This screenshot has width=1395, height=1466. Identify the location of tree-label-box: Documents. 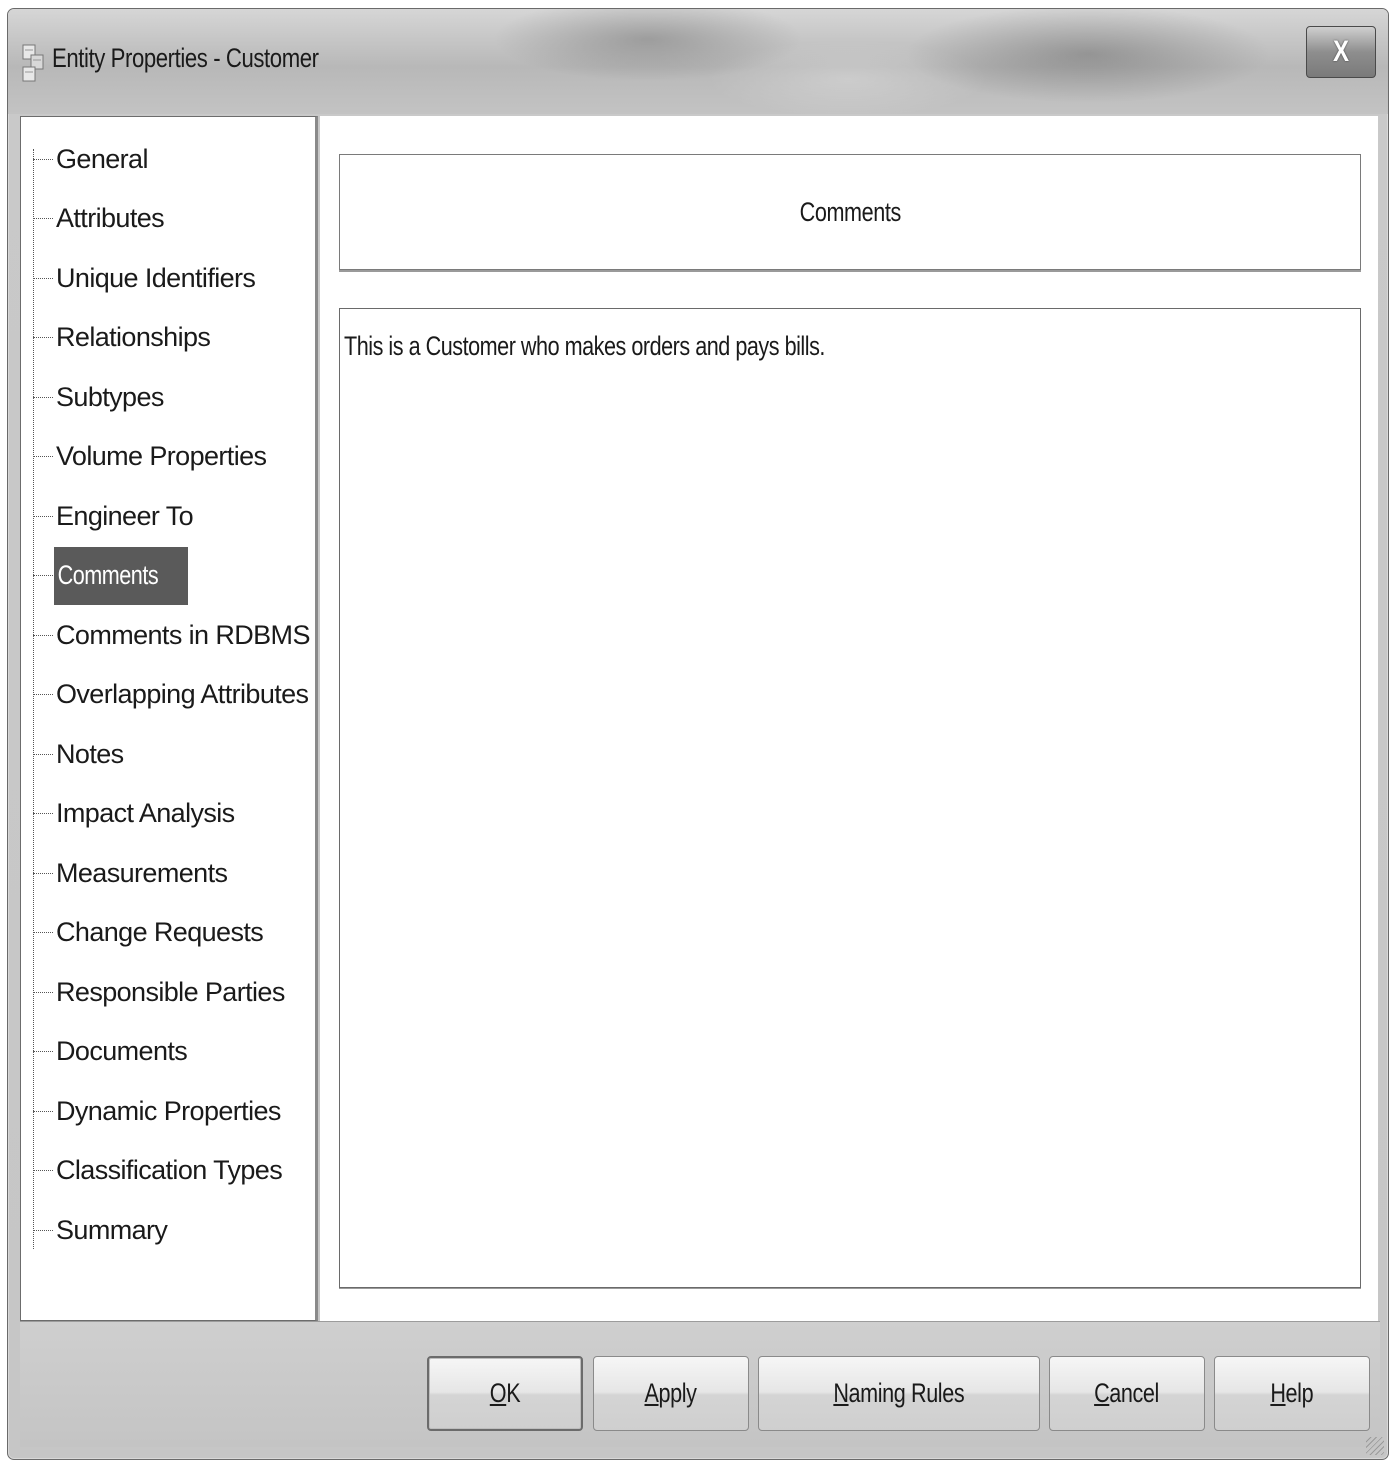
(121, 1051).